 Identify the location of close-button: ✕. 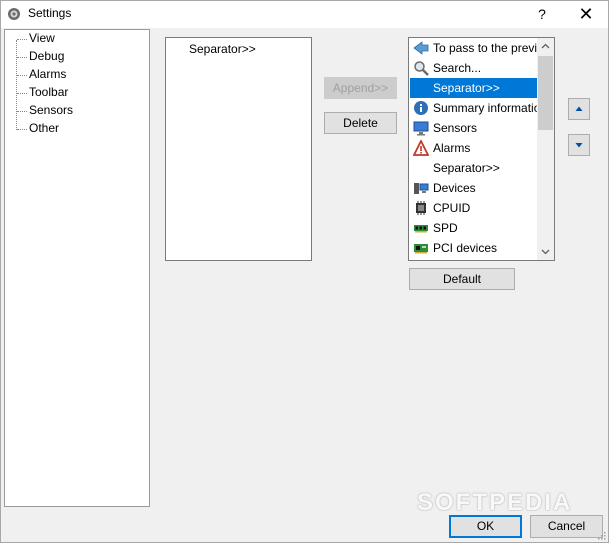
(586, 14).